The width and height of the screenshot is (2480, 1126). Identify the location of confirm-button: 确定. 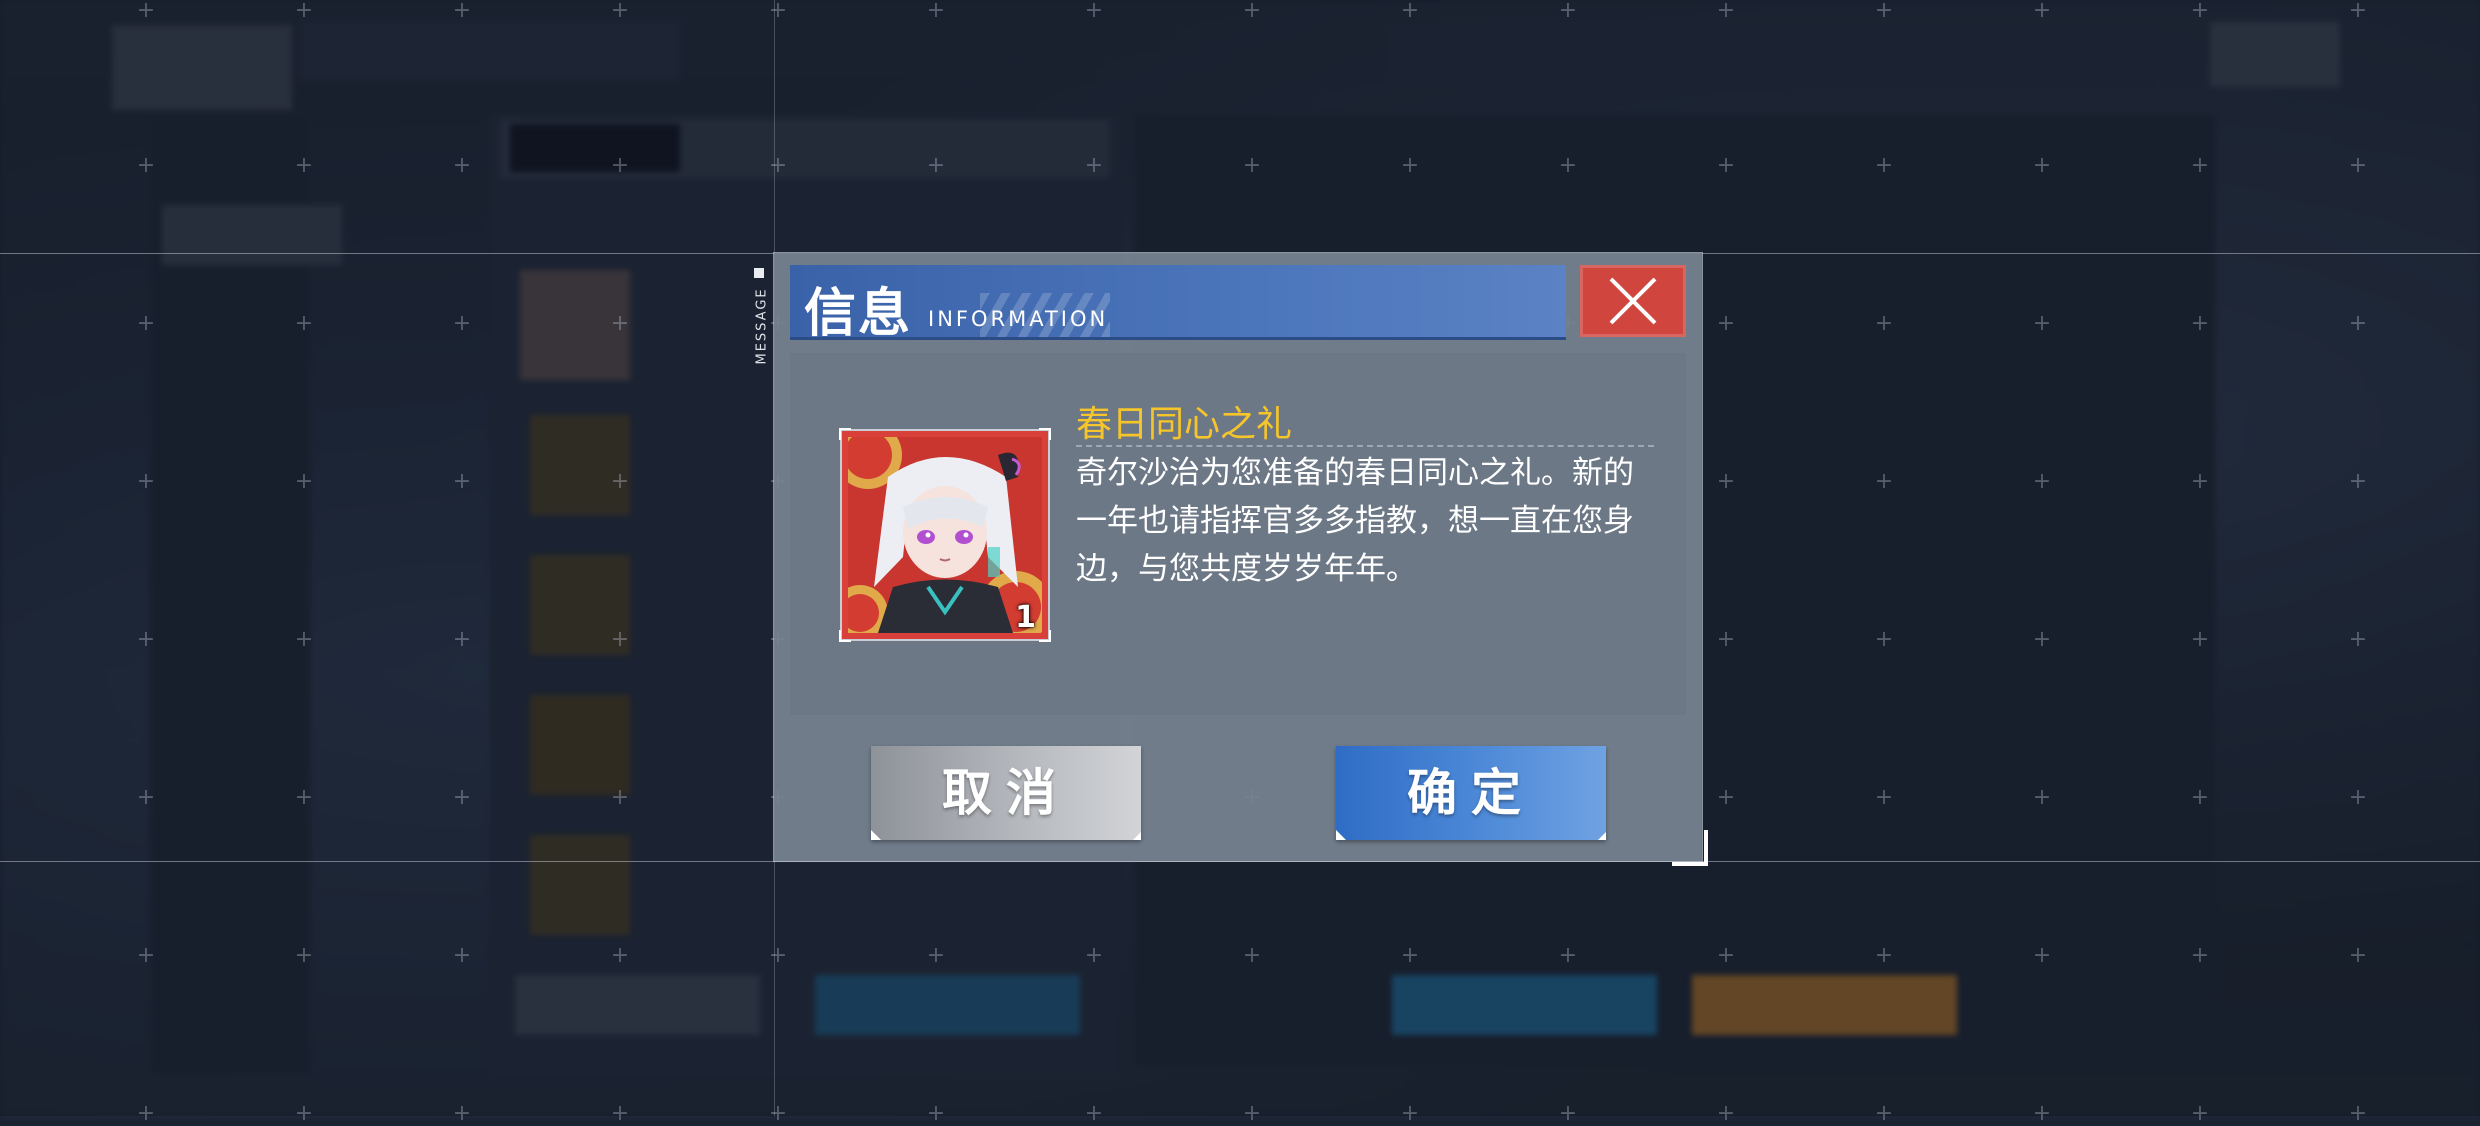
(1471, 793).